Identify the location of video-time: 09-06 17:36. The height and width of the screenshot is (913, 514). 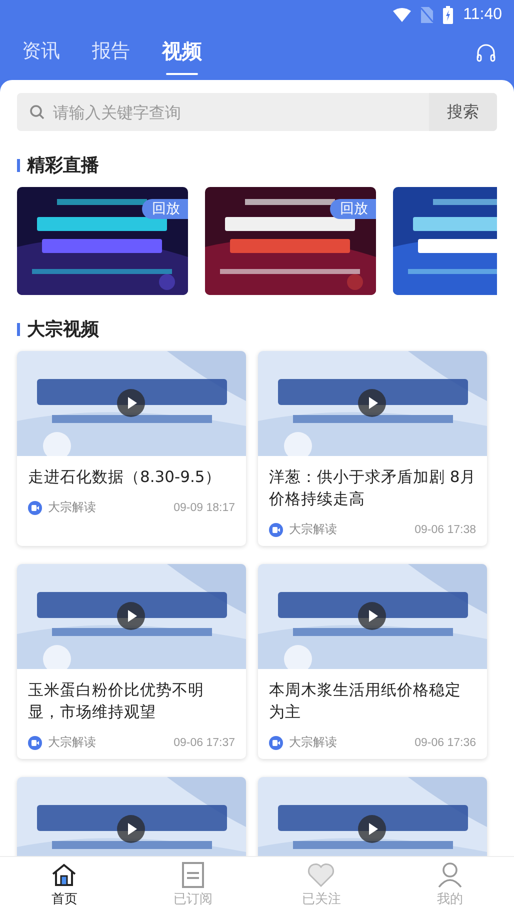
(445, 742).